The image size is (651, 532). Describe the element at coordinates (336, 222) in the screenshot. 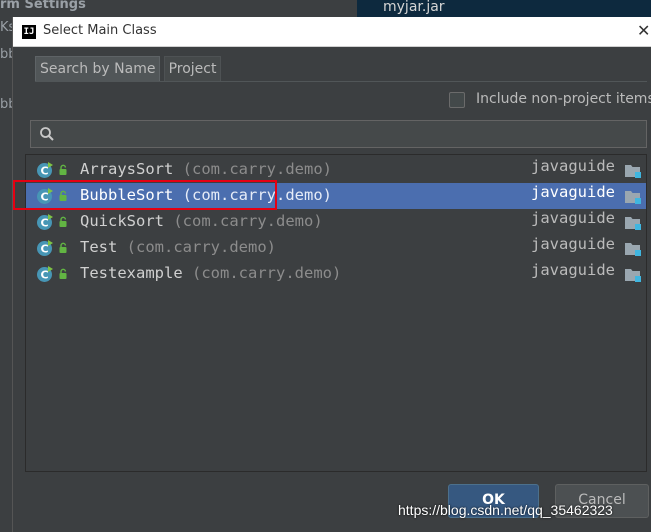

I see `class-list-item: C QuickSort (com.carry.demo) javaguide` at that location.